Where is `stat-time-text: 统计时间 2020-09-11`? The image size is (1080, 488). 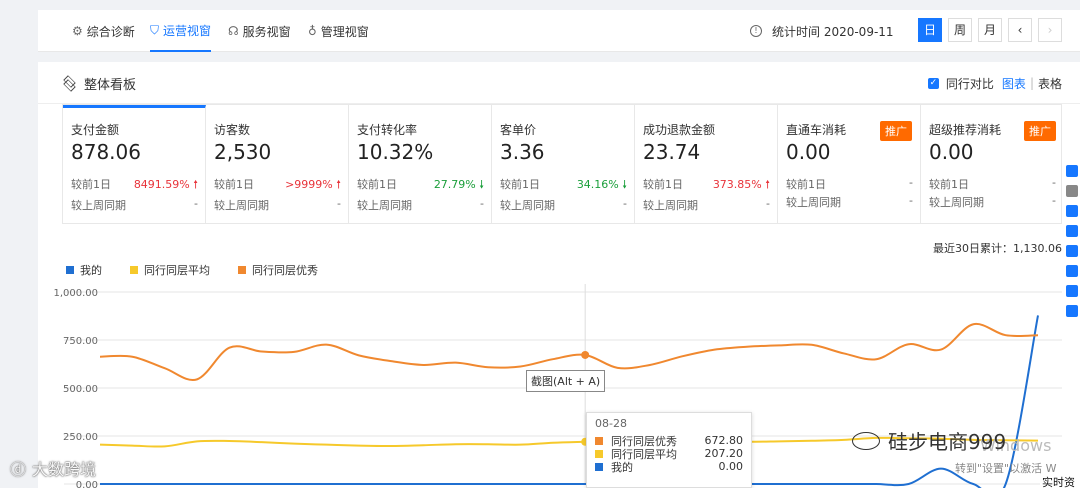
stat-time-text: 统计时间 2020-09-11 is located at coordinates (833, 31).